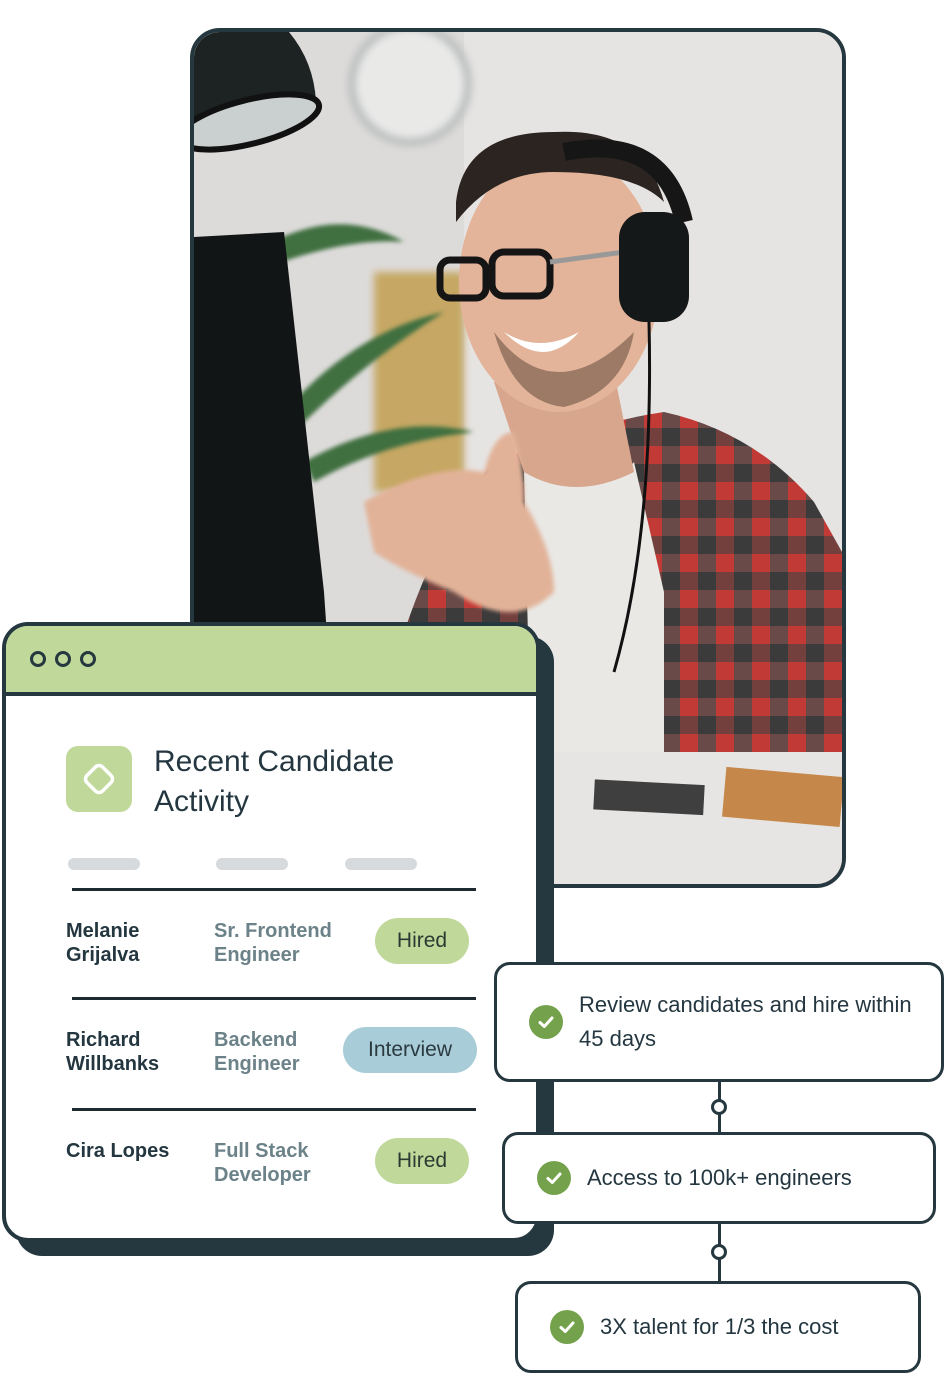 The height and width of the screenshot is (1400, 944). I want to click on candidate-role: Sr. Frontend Engineer, so click(273, 943).